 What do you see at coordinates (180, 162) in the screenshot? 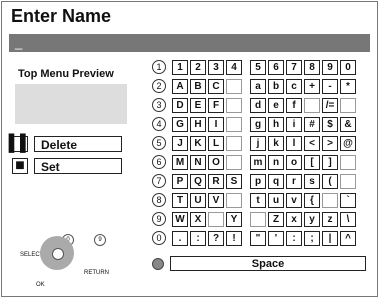
I see `key: M` at bounding box center [180, 162].